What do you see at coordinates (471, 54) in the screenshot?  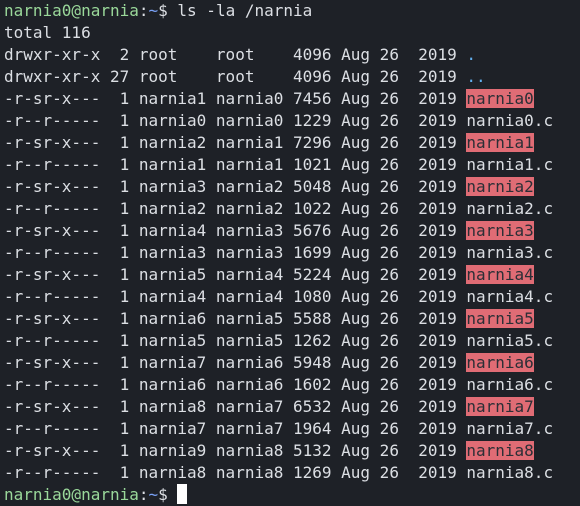 I see `directory-name: .` at bounding box center [471, 54].